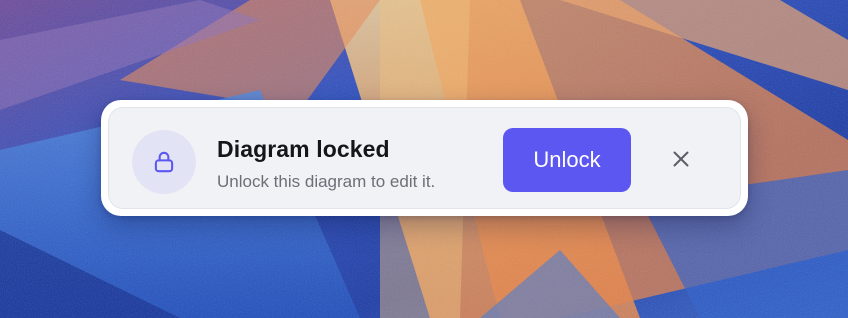 The image size is (848, 318). I want to click on notification-title: Diagram locked, so click(303, 149).